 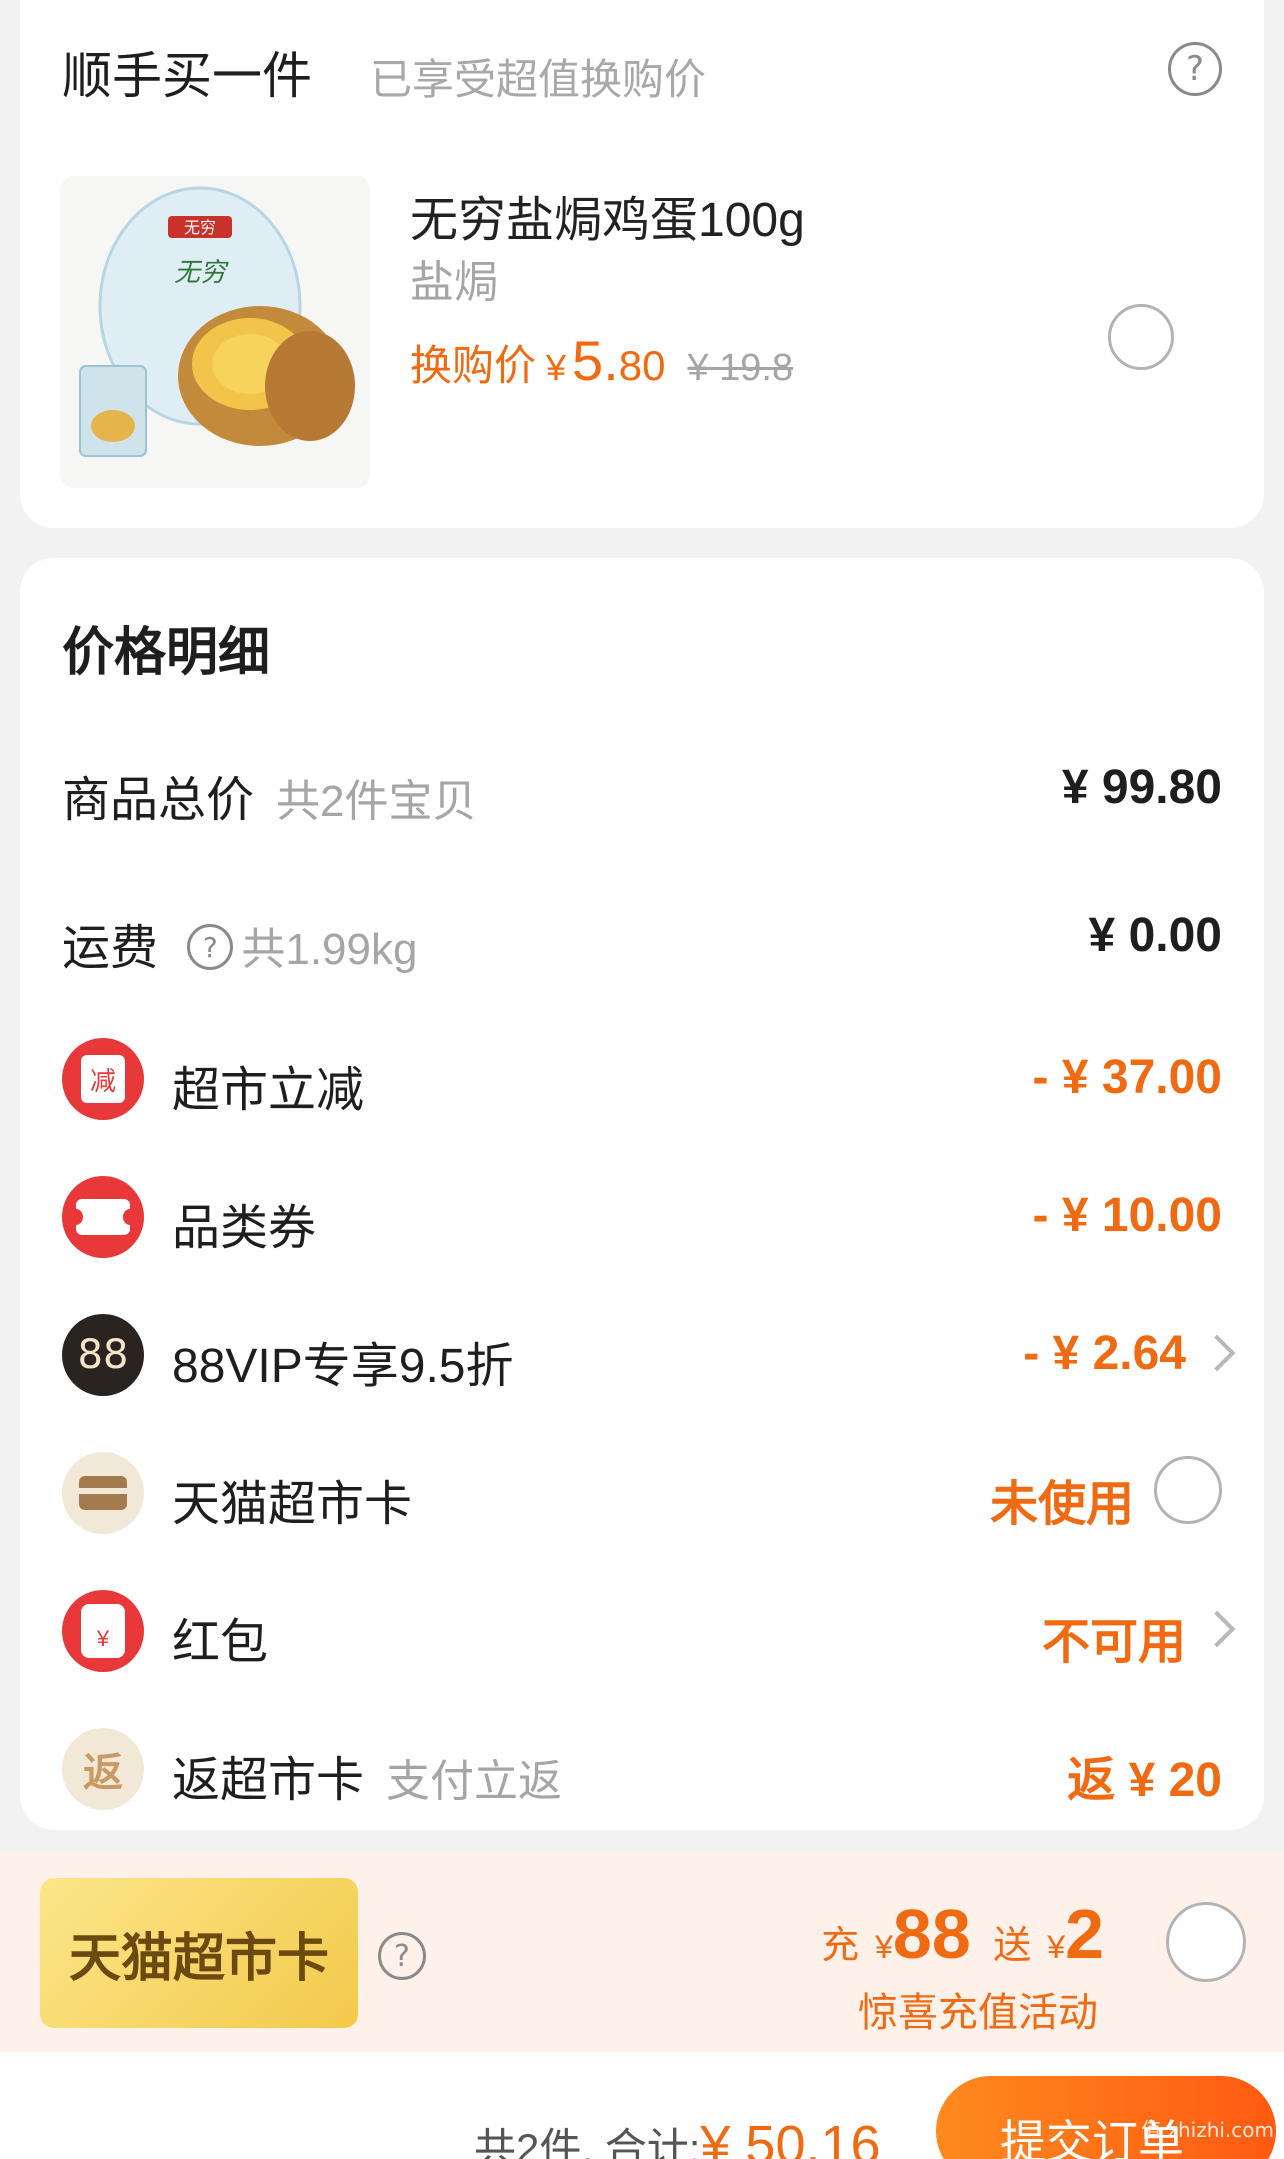 I want to click on order-total: ¥ 50.16, so click(x=790, y=2137).